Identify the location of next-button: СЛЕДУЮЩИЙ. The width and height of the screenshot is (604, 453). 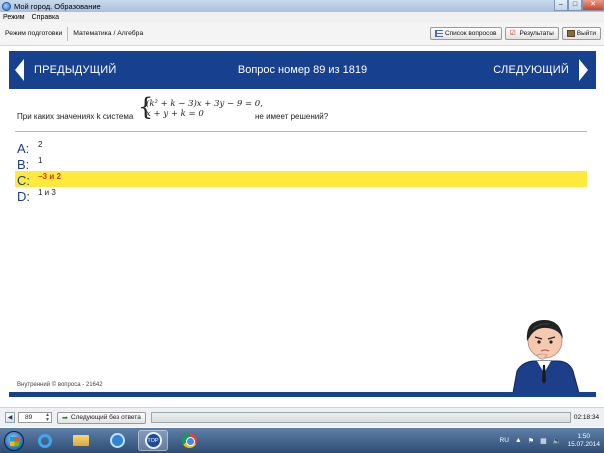
(540, 70).